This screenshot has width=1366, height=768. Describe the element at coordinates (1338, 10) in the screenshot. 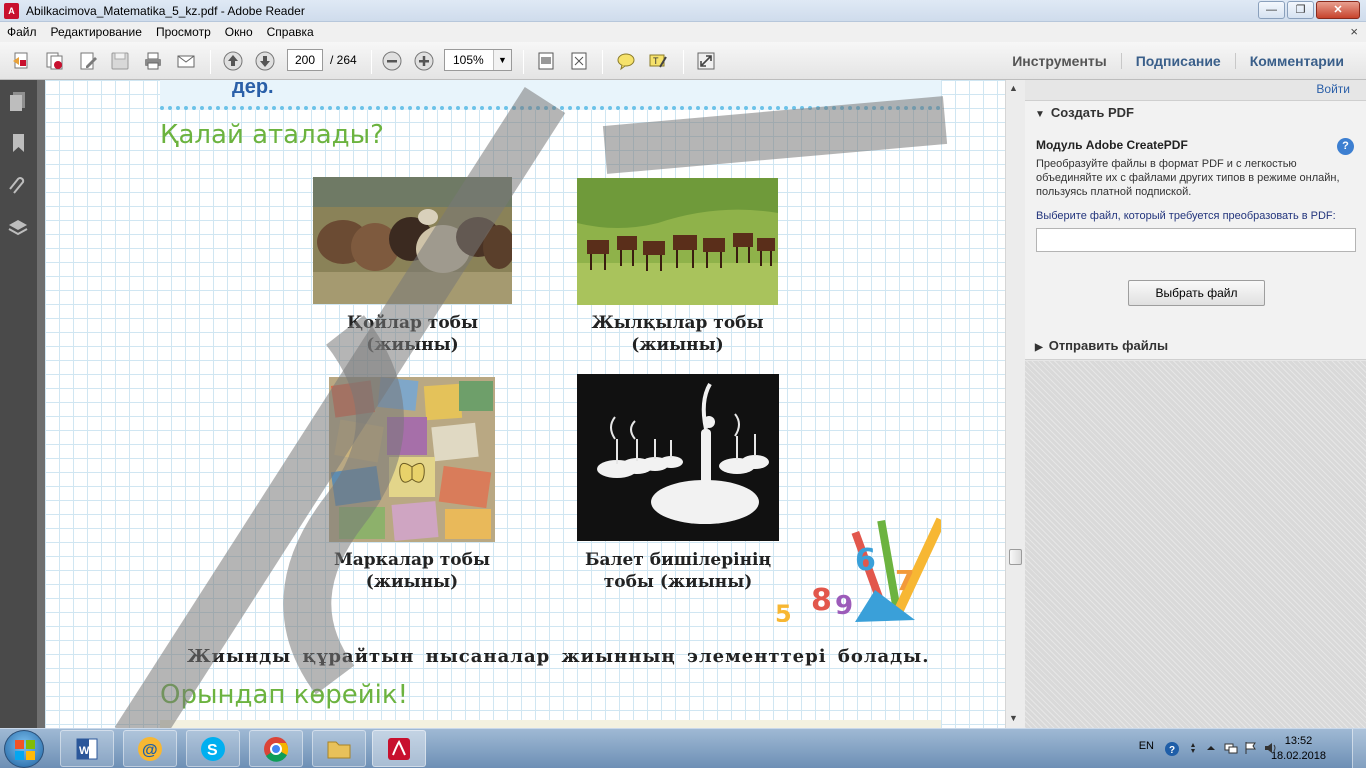

I see `close-window-button: ✕` at that location.